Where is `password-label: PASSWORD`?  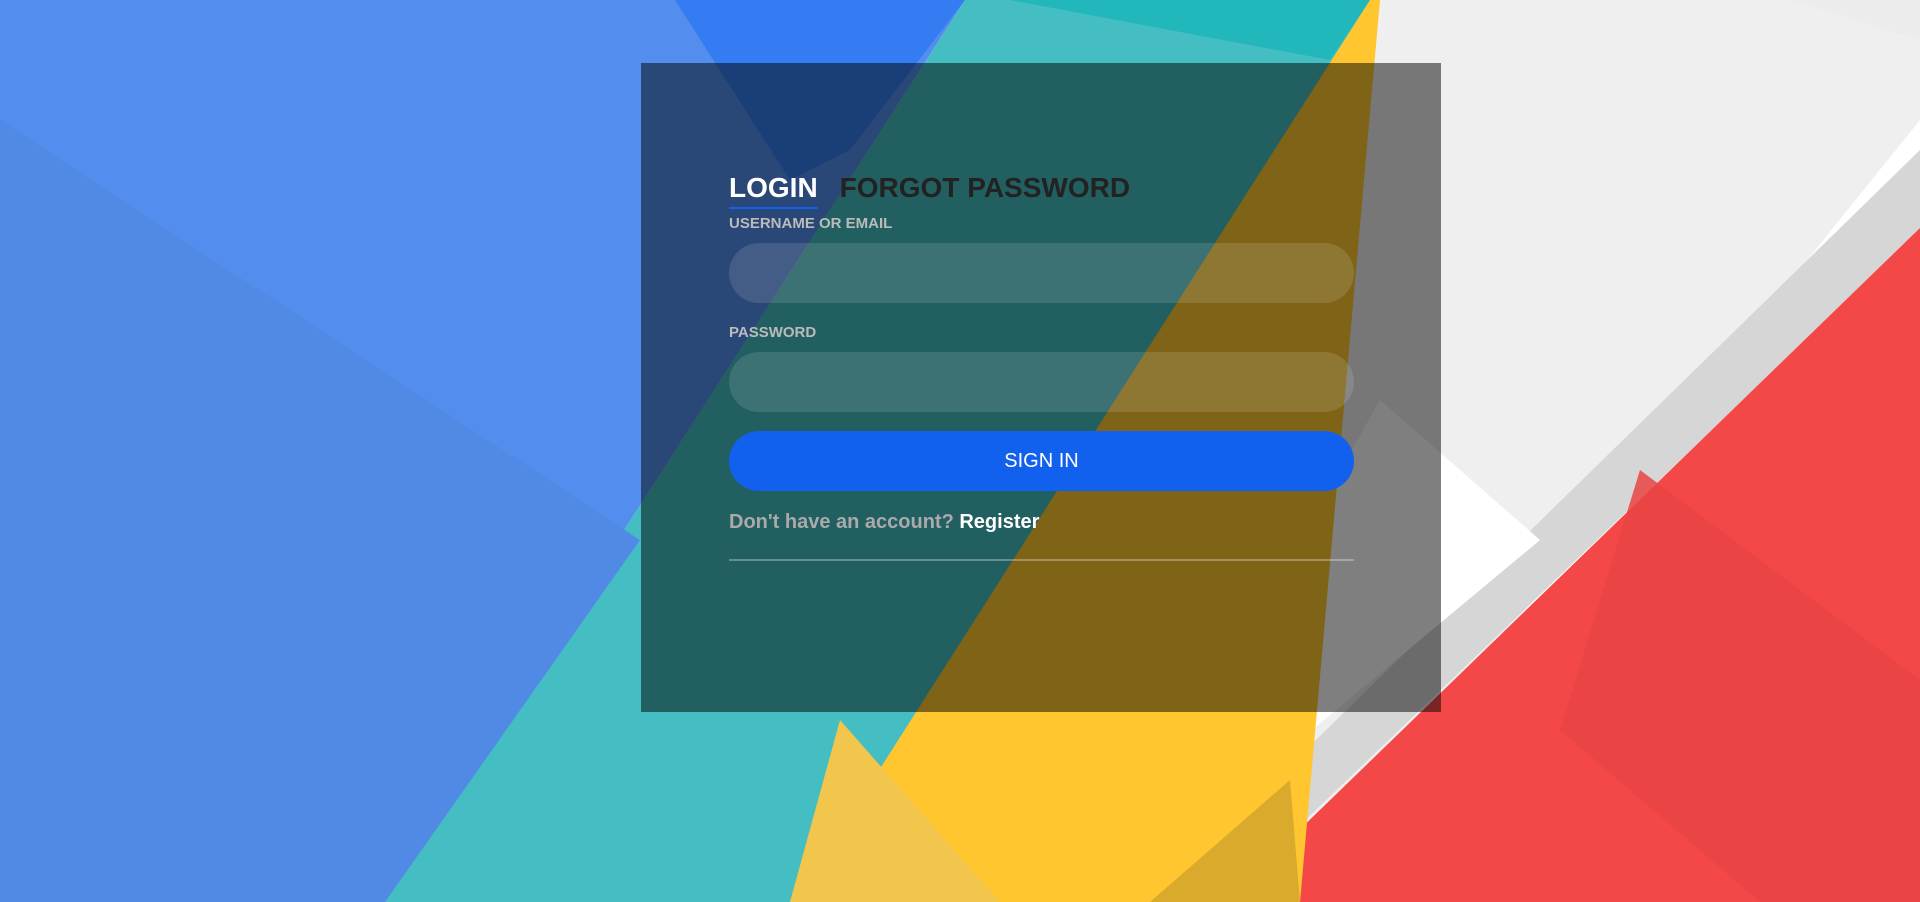
password-label: PASSWORD is located at coordinates (773, 332).